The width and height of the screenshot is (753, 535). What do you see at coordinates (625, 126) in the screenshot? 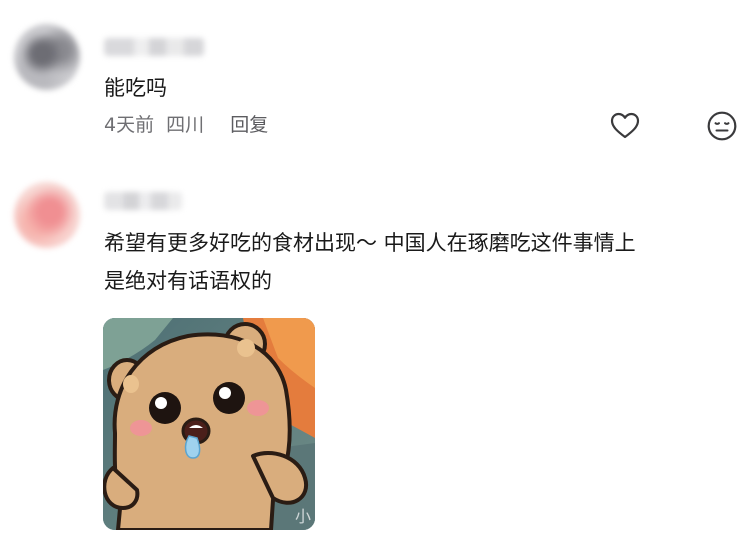
I see `heart-icon` at bounding box center [625, 126].